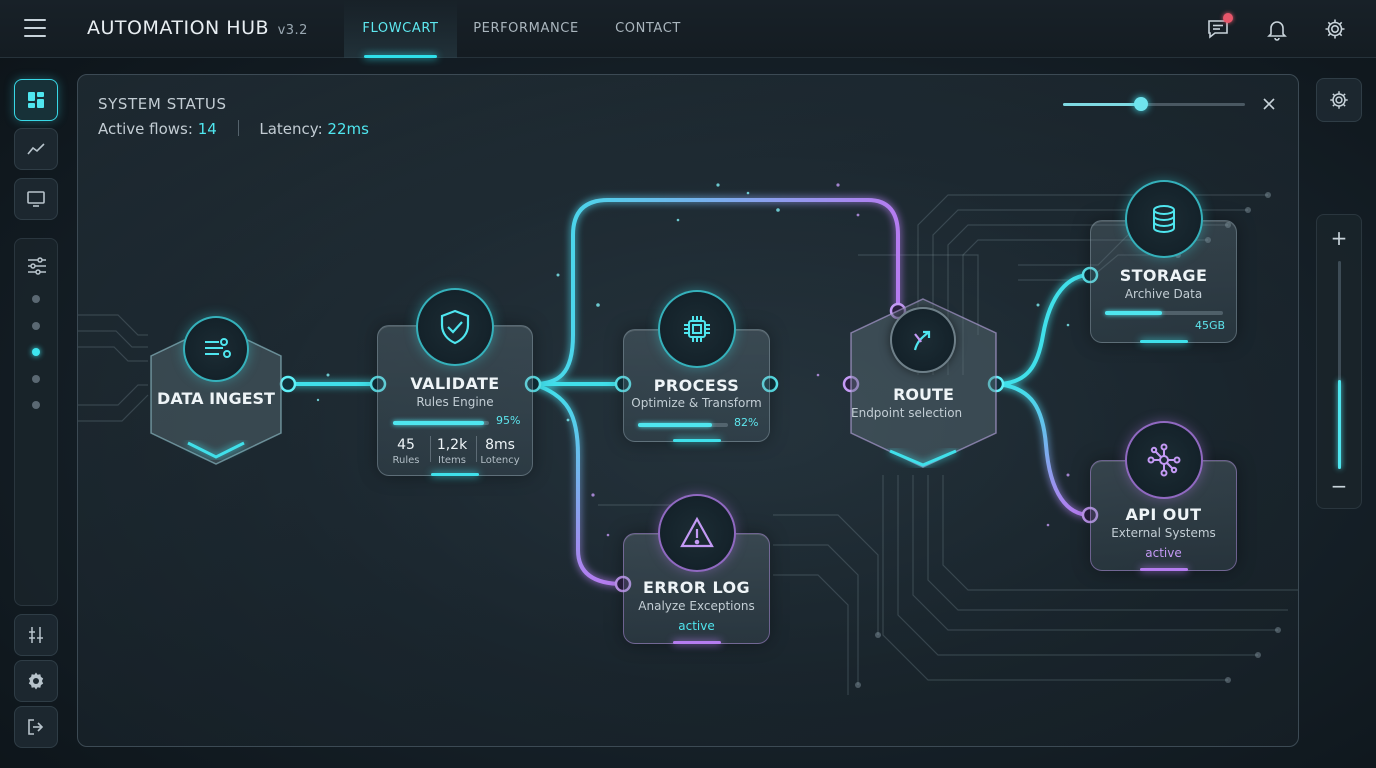 Image resolution: width=1376 pixels, height=768 pixels. What do you see at coordinates (441, 423) in the screenshot?
I see `validate-progress-bar` at bounding box center [441, 423].